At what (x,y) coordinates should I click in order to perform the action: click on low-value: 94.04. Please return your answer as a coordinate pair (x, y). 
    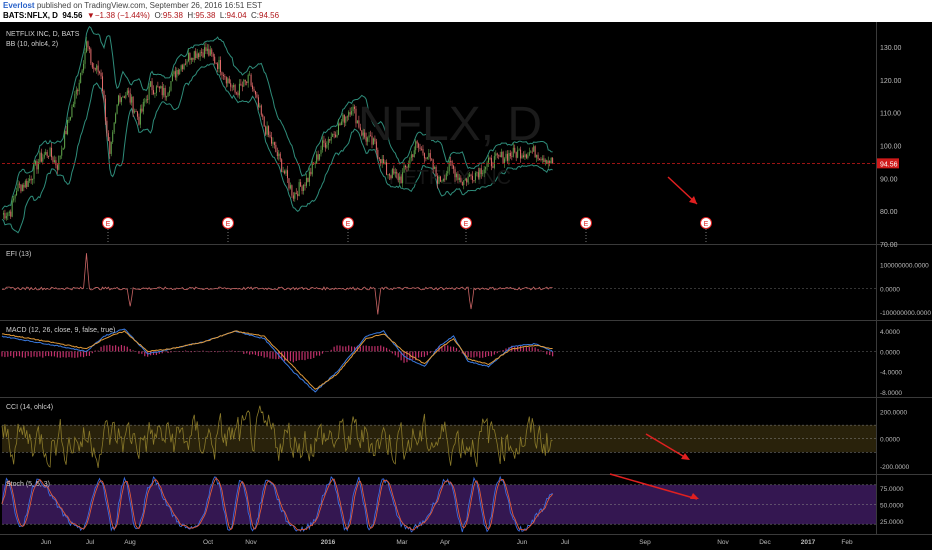
    Looking at the image, I should click on (236, 15).